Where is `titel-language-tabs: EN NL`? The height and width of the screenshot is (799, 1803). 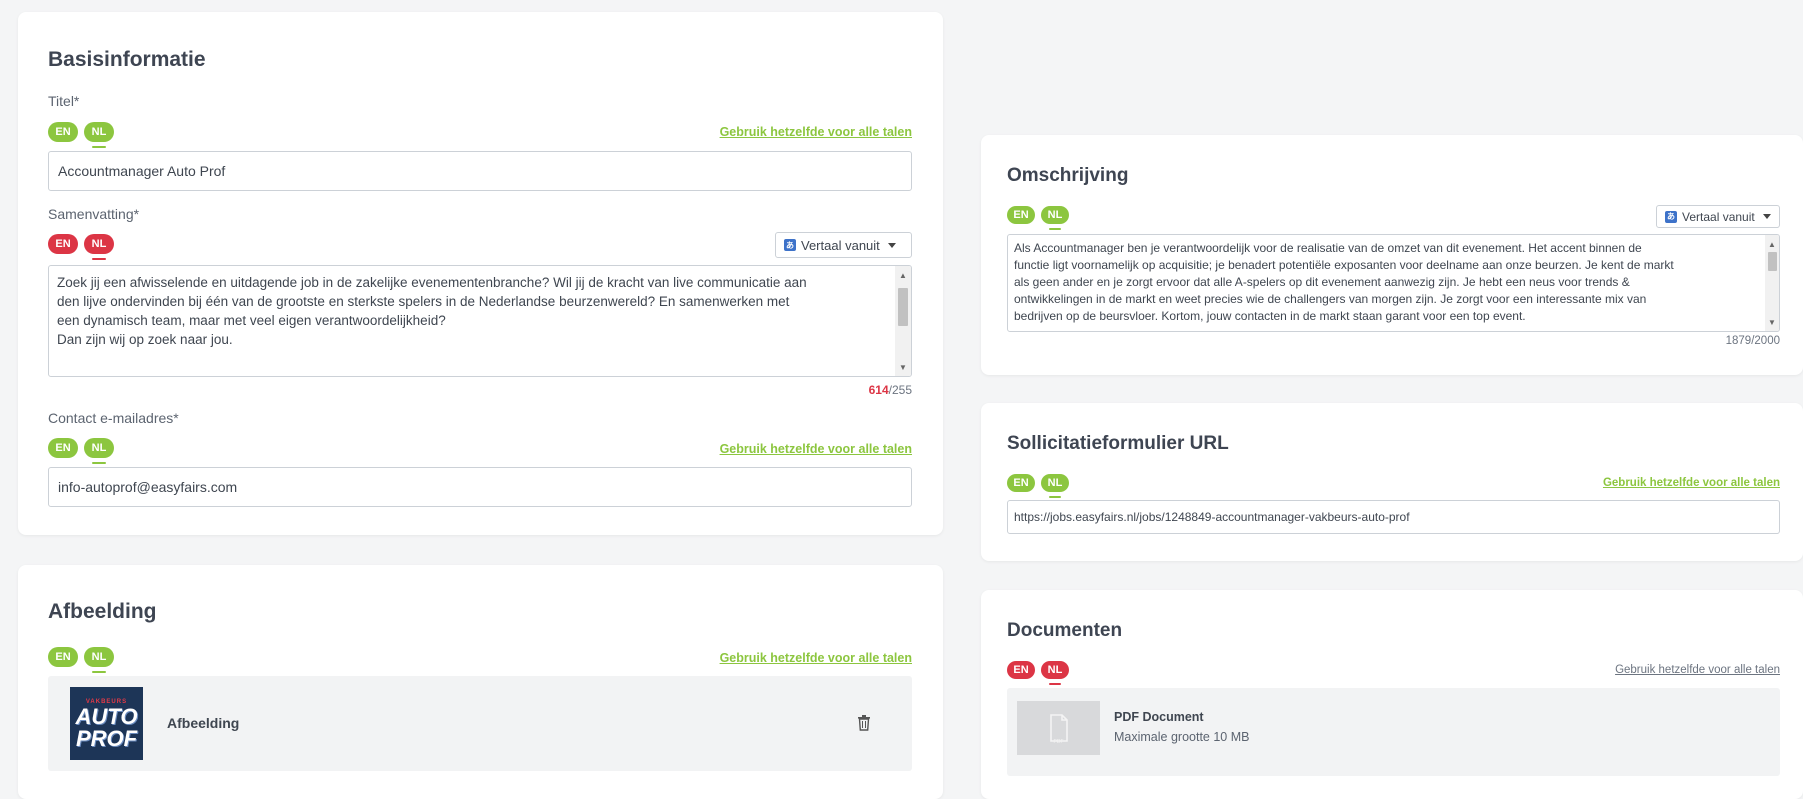 titel-language-tabs: EN NL is located at coordinates (81, 135).